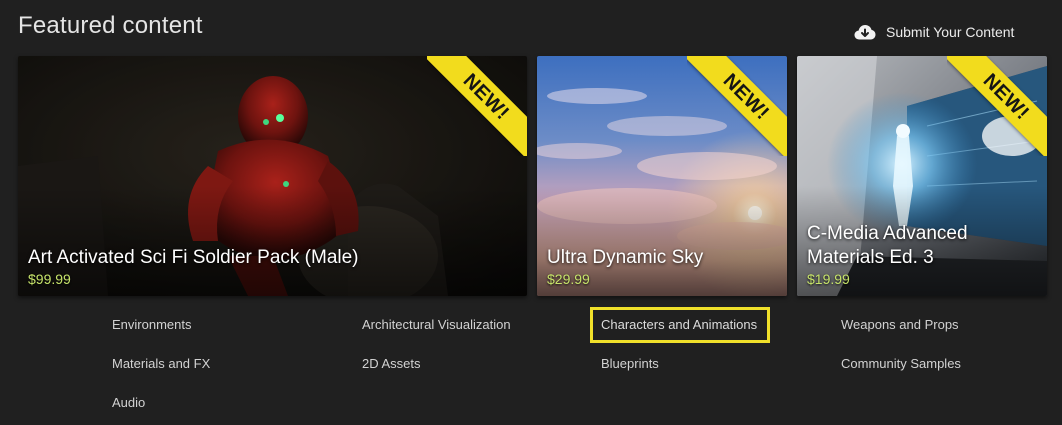  I want to click on category-2d-assets: 2D Assets, so click(391, 364).